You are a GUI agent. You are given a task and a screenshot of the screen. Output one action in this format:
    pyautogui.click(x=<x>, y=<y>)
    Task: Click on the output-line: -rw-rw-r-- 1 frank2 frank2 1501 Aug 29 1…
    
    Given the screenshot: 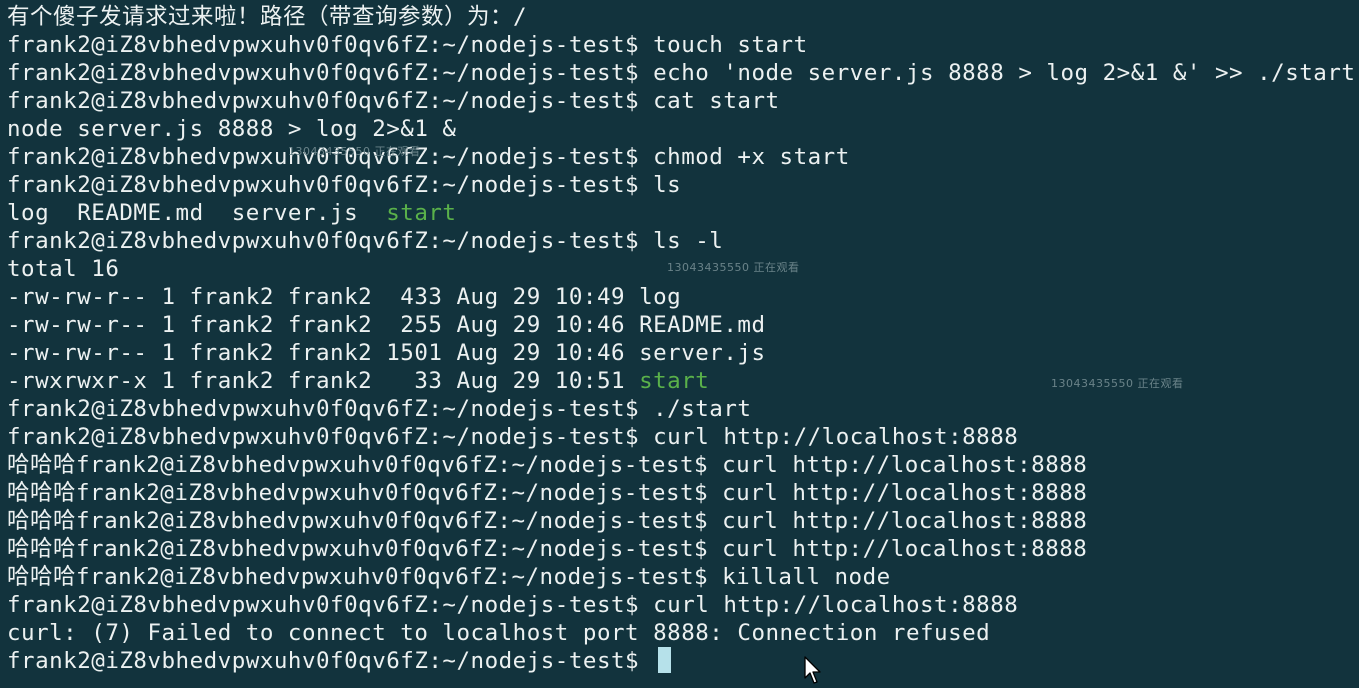 What is the action you would take?
    pyautogui.click(x=683, y=353)
    